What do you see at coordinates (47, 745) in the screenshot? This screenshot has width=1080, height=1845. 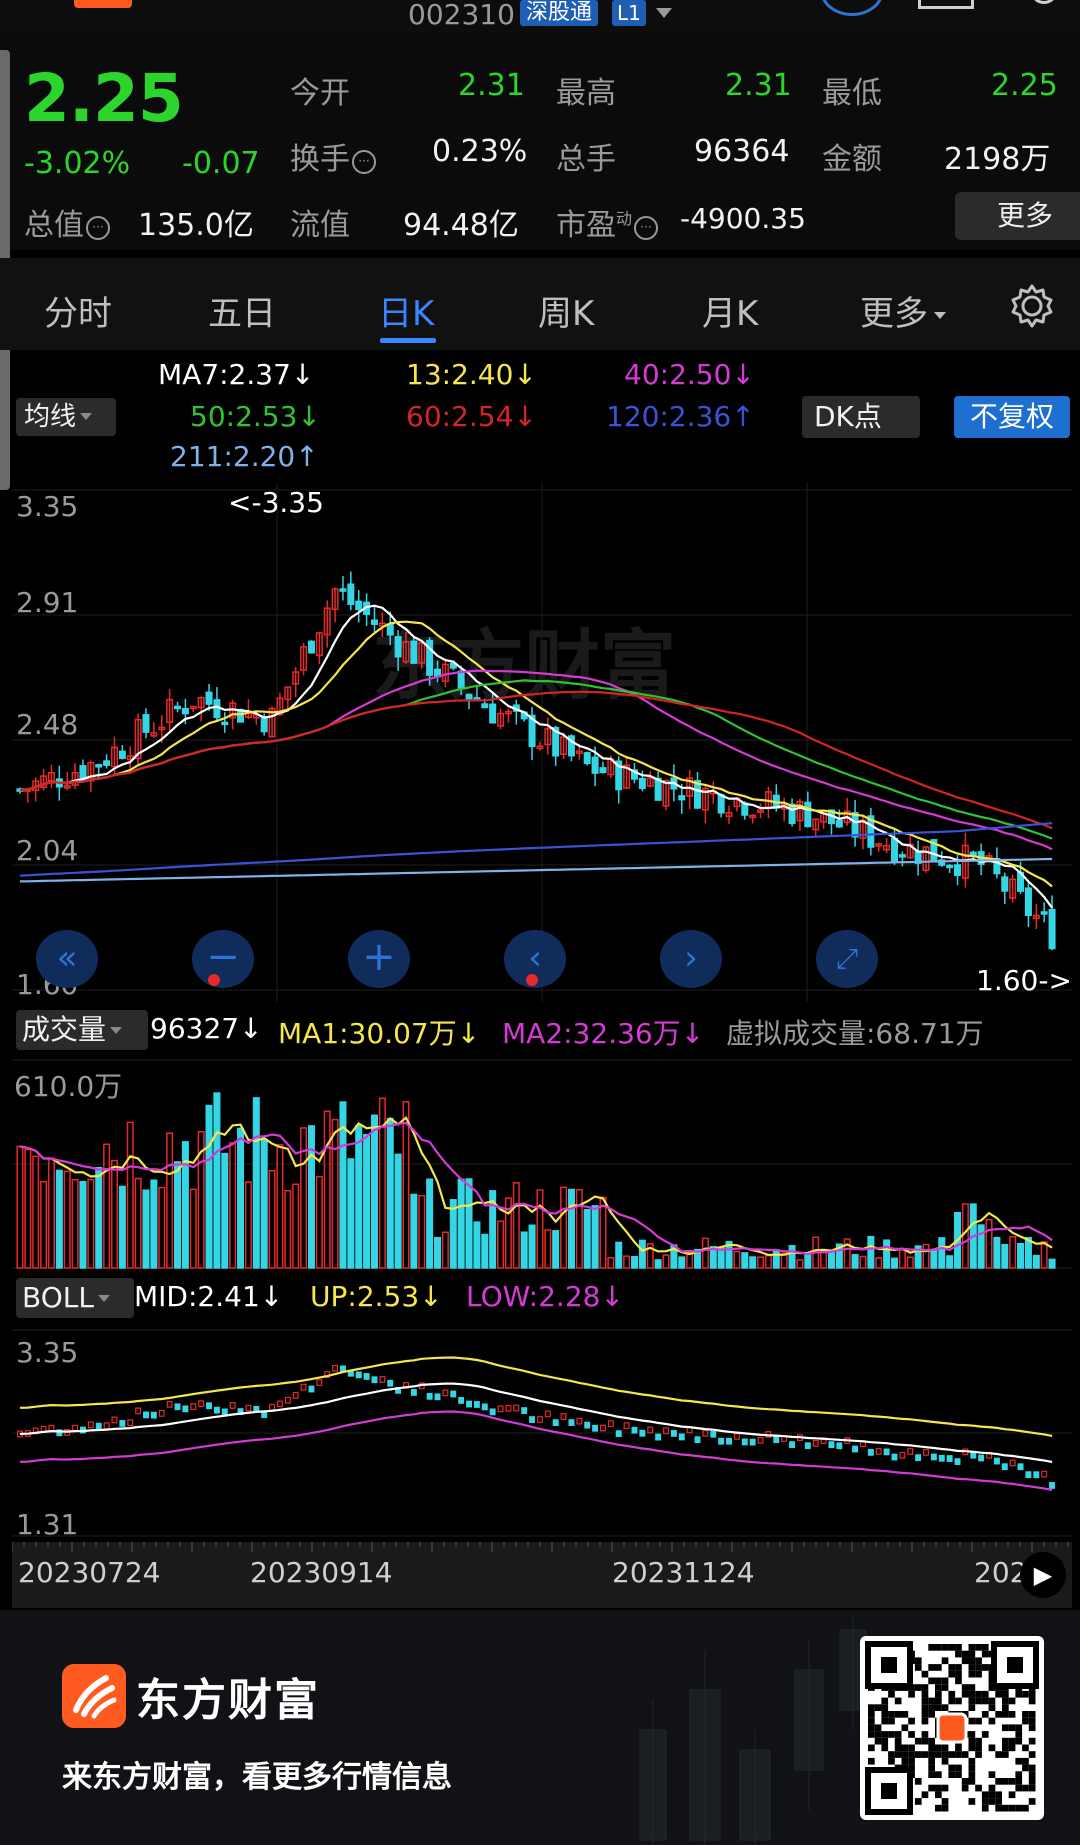 I see `y-axis-ticks: 3.35 2.91 2.48 2.04 1.60` at bounding box center [47, 745].